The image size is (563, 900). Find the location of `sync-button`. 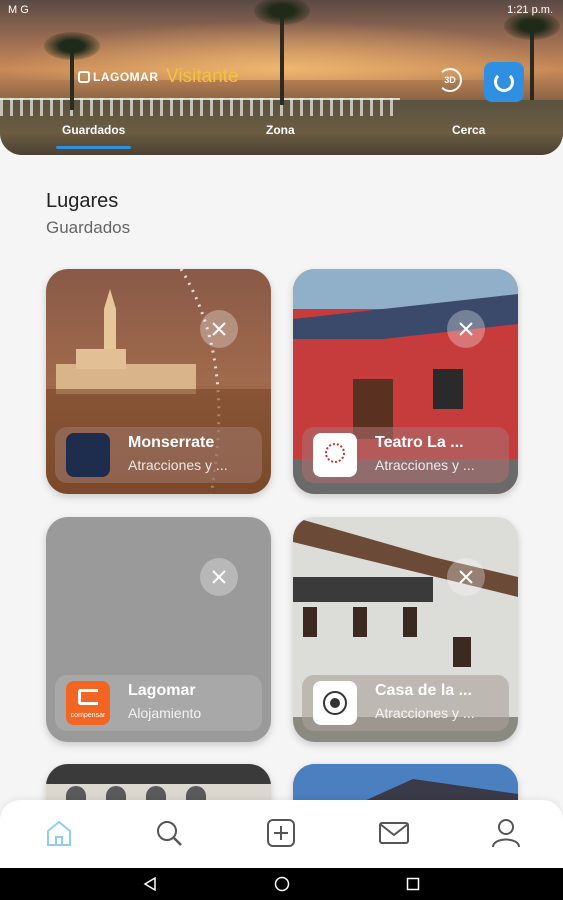

sync-button is located at coordinates (504, 82).